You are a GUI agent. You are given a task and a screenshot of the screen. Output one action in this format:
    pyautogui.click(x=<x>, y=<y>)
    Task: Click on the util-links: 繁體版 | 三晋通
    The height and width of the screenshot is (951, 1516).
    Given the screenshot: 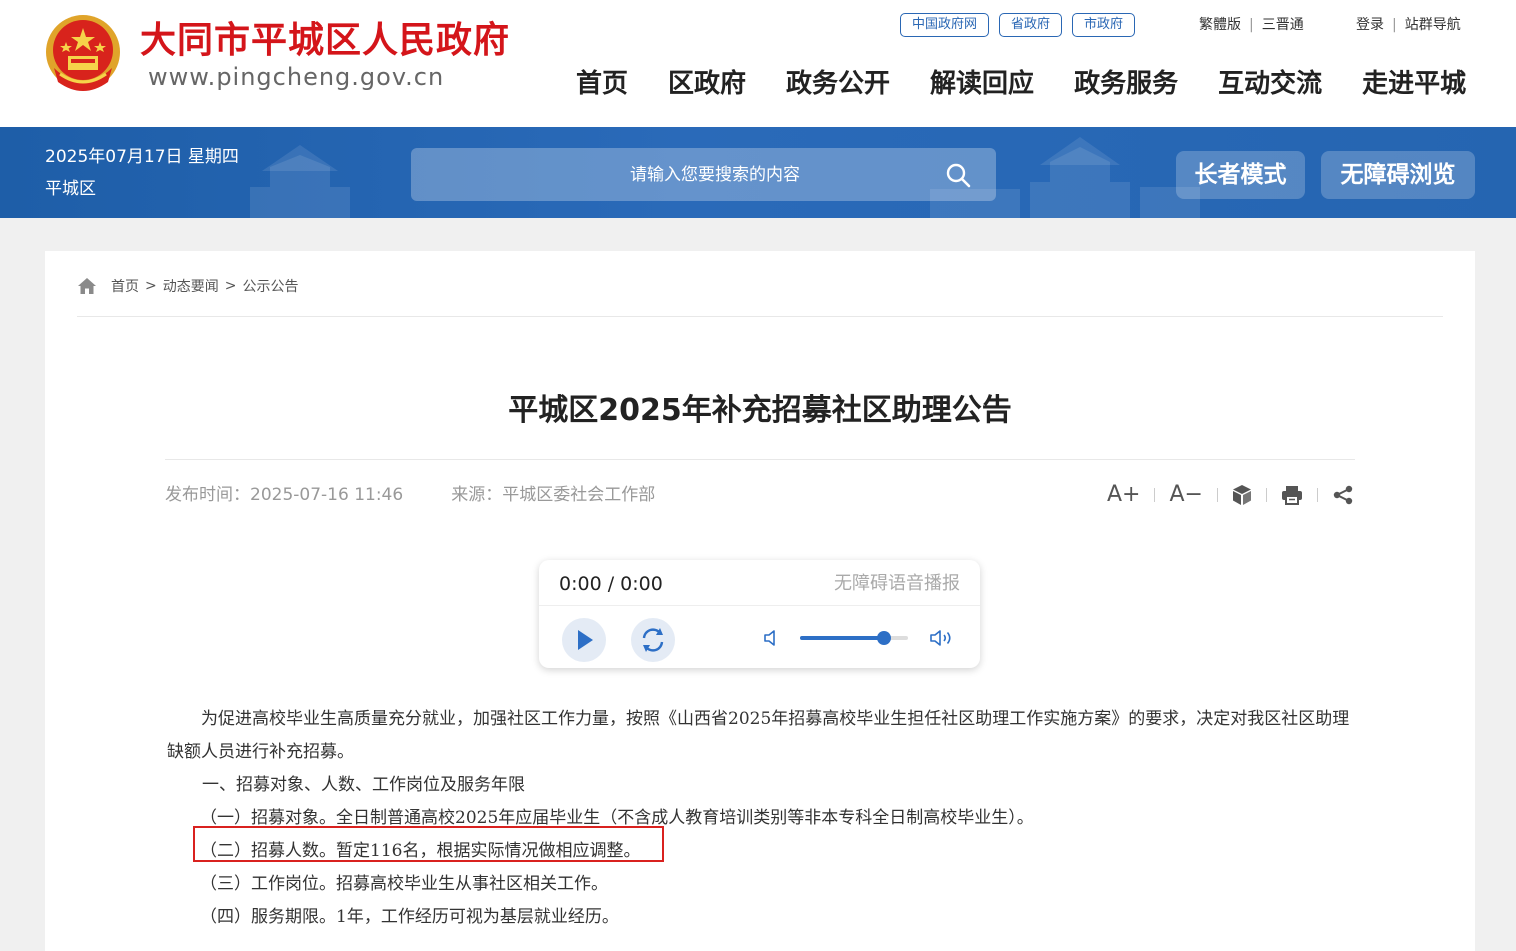 What is the action you would take?
    pyautogui.click(x=1251, y=25)
    